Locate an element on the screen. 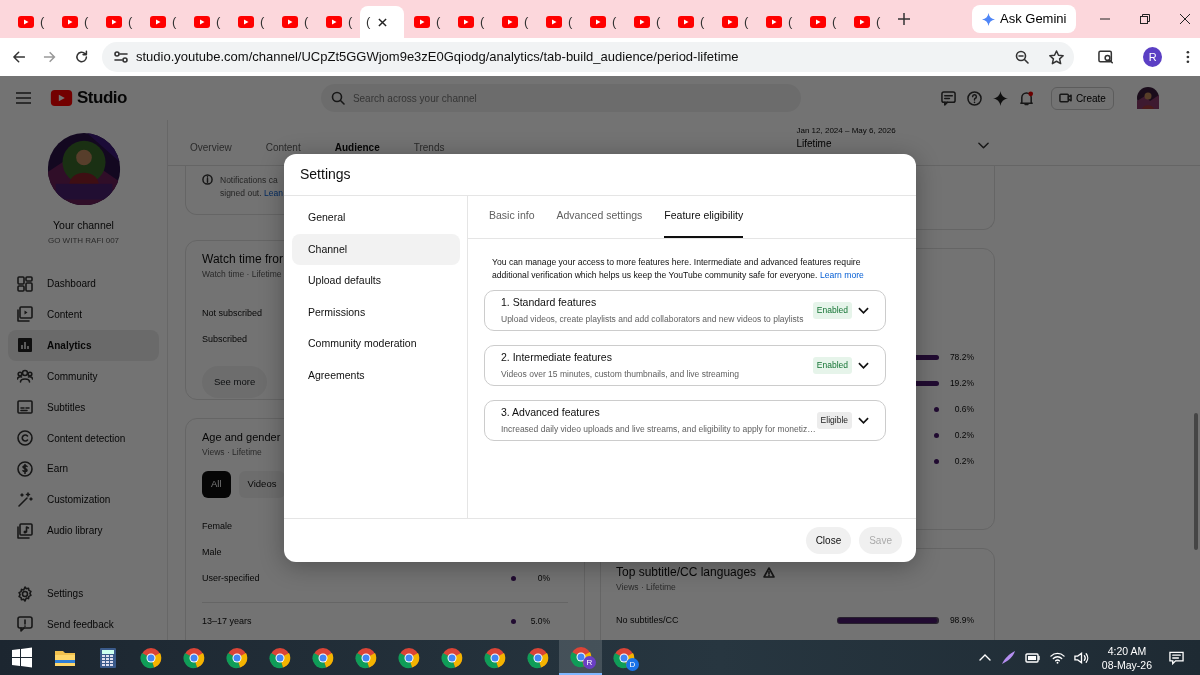 The image size is (1200, 675). row-label: User-specified is located at coordinates (231, 578).